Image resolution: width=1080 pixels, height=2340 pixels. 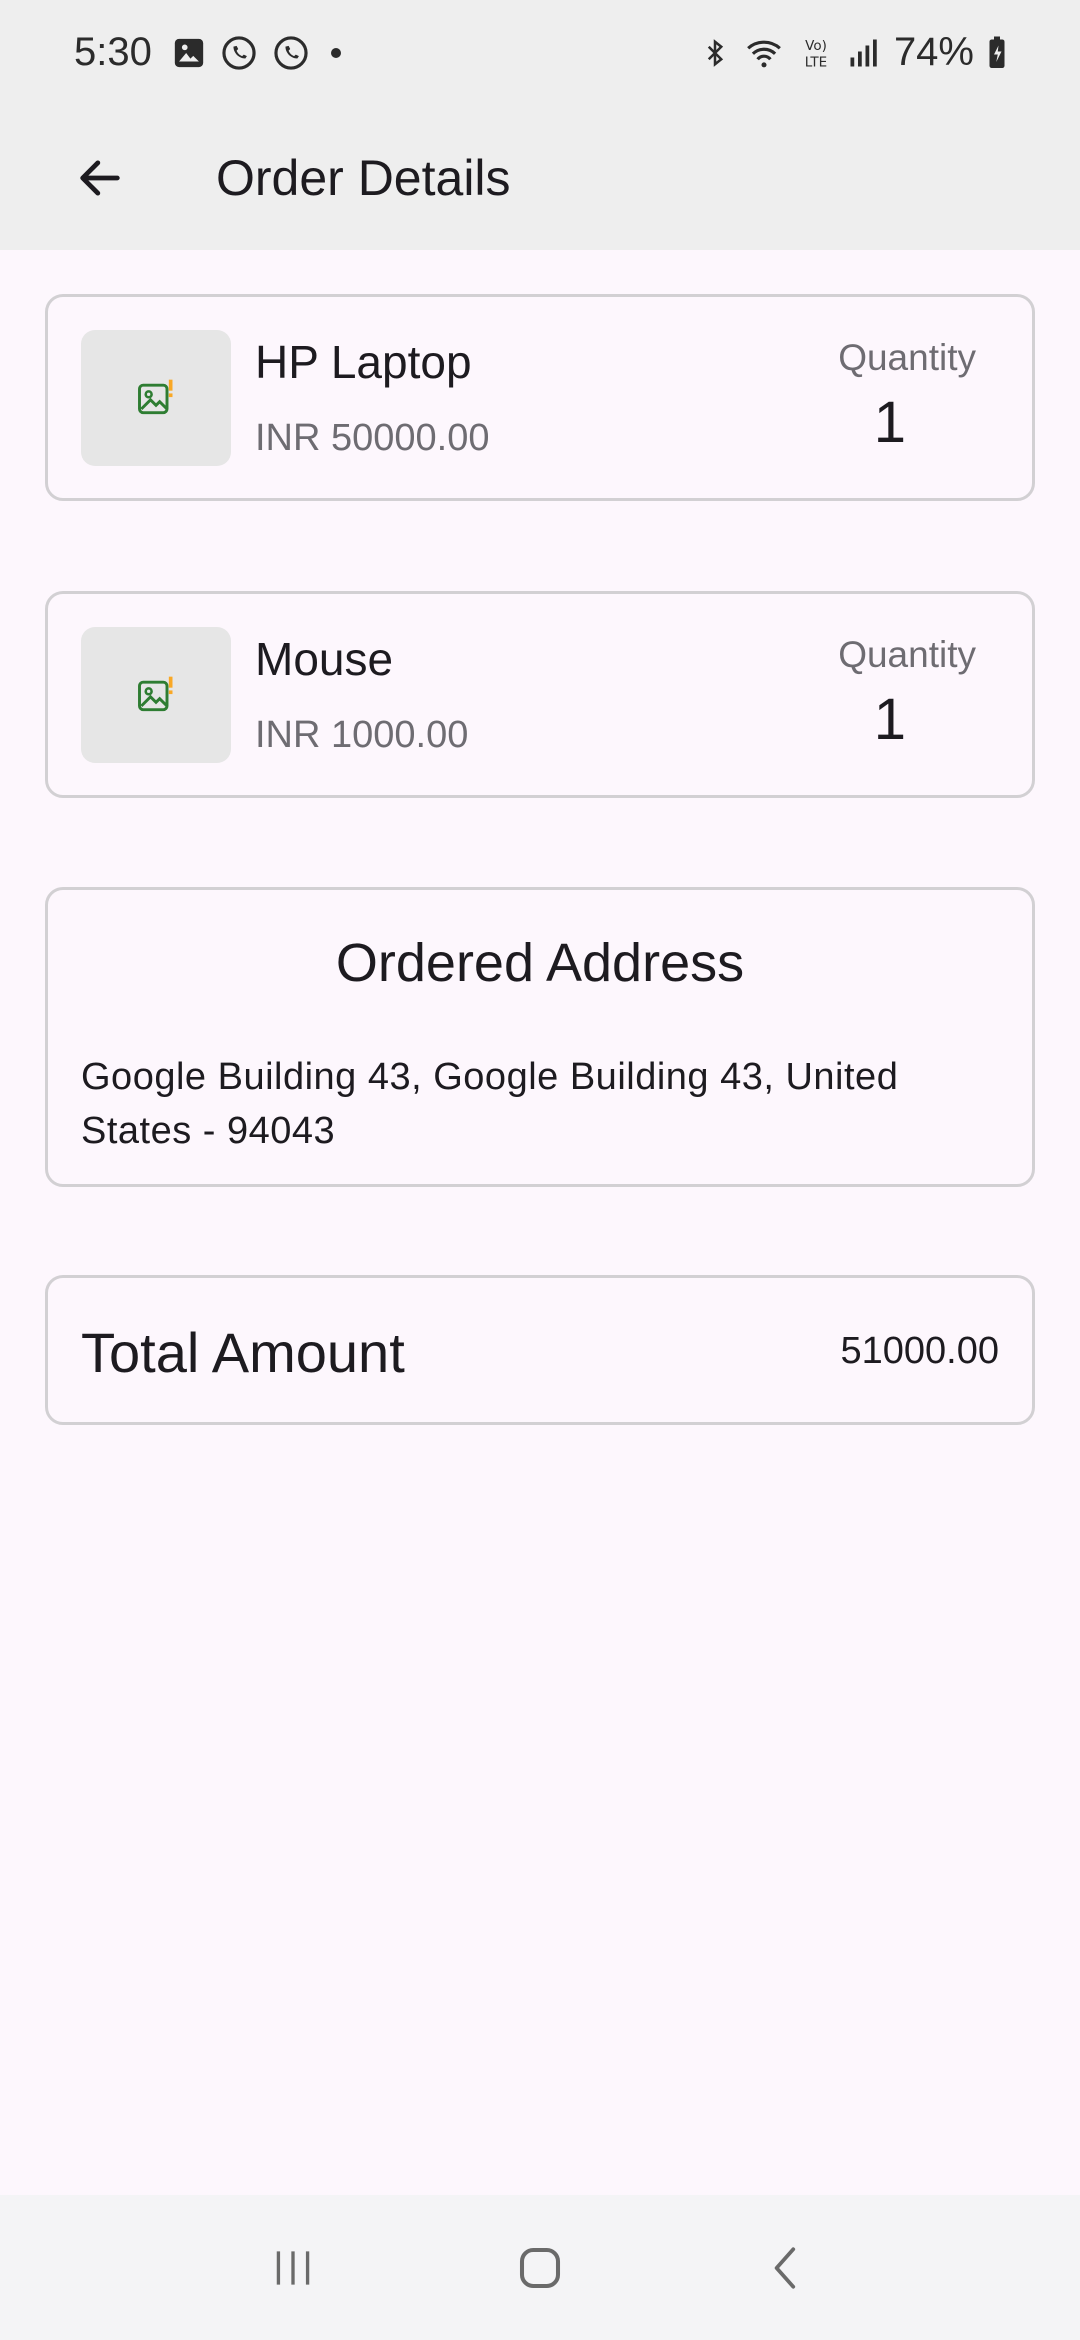 What do you see at coordinates (997, 53) in the screenshot?
I see `battery-icon` at bounding box center [997, 53].